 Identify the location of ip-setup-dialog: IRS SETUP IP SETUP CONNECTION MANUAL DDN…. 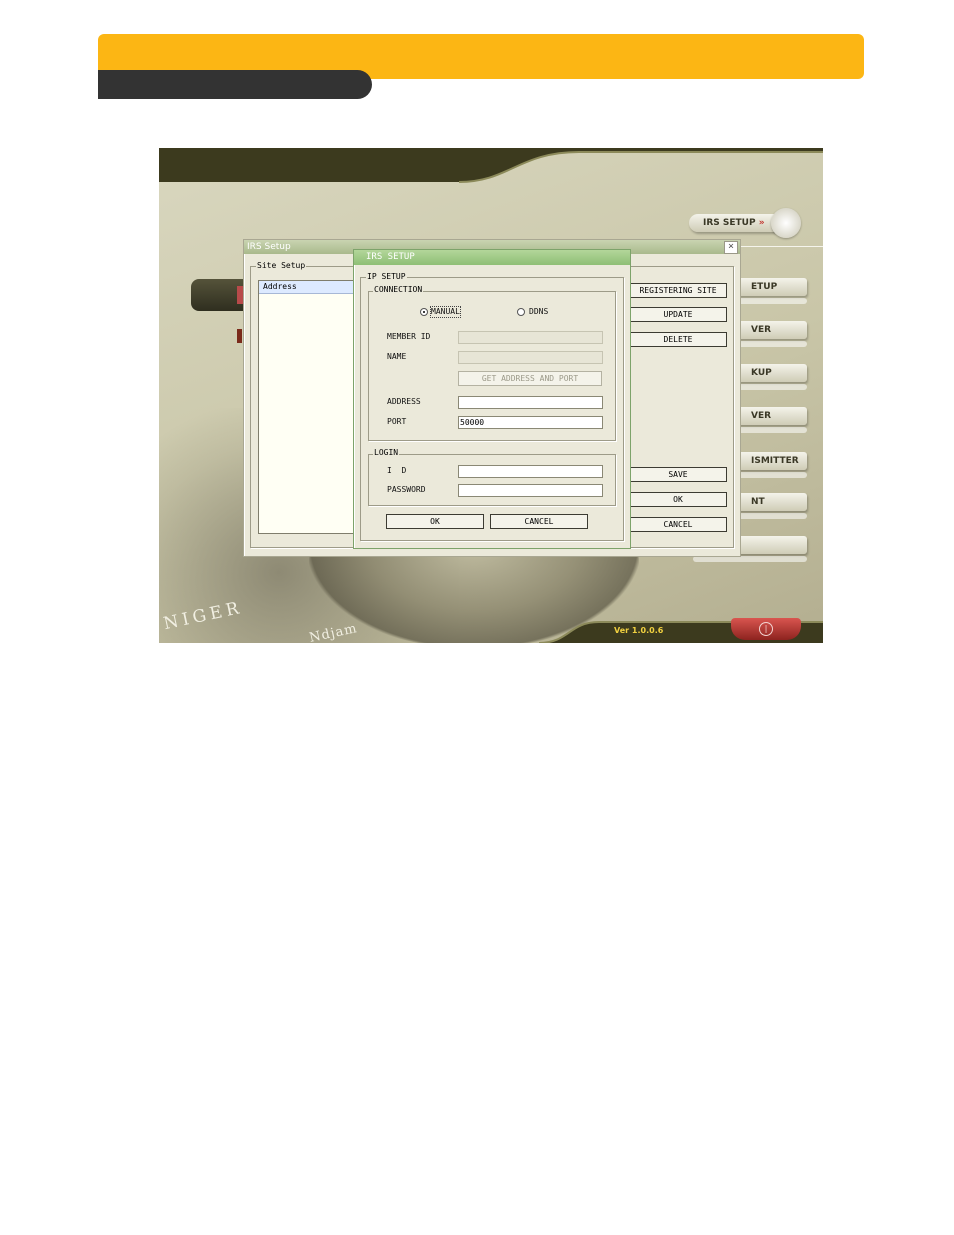
(492, 399).